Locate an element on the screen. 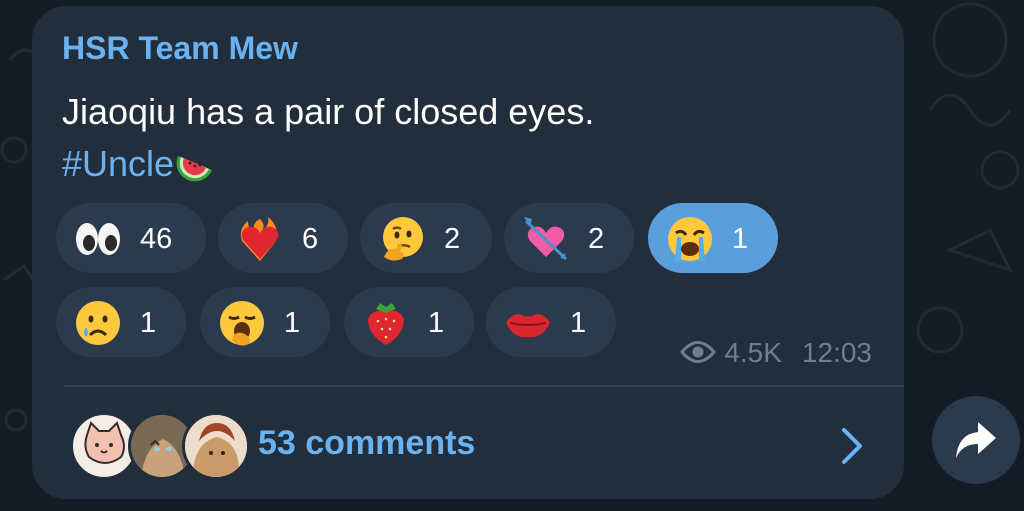 This screenshot has width=1024, height=511. heart-on-fire-emoji is located at coordinates (259, 239).